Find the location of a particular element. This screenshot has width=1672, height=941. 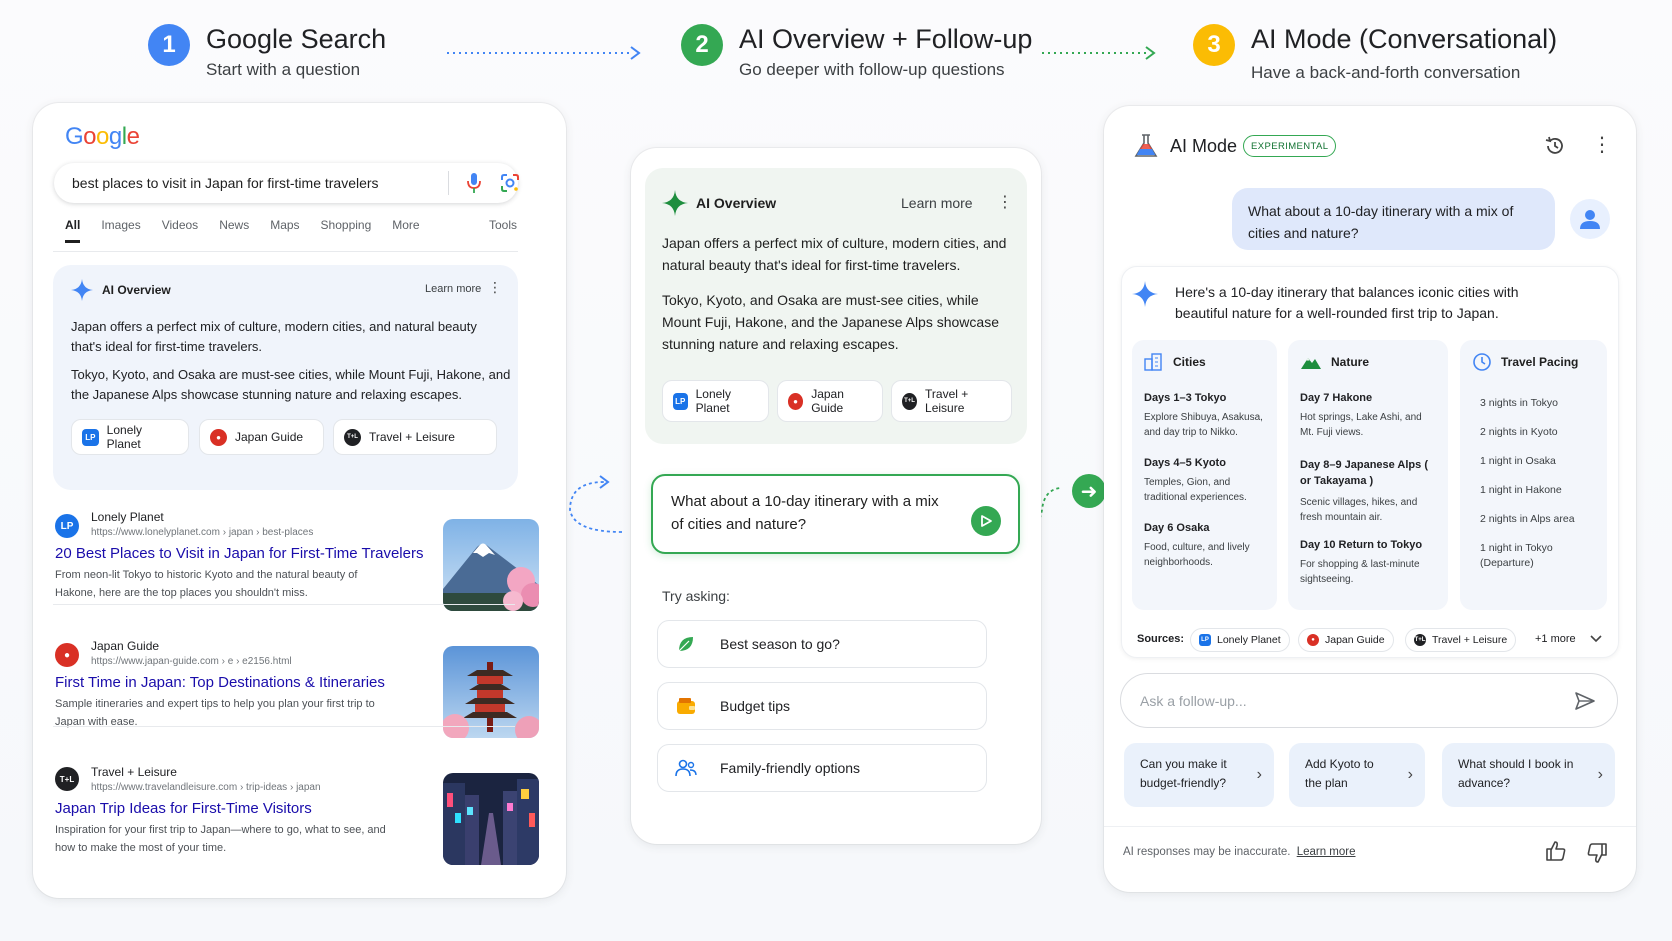

step-subtitle: Go deeper with follow-up questions is located at coordinates (872, 69).